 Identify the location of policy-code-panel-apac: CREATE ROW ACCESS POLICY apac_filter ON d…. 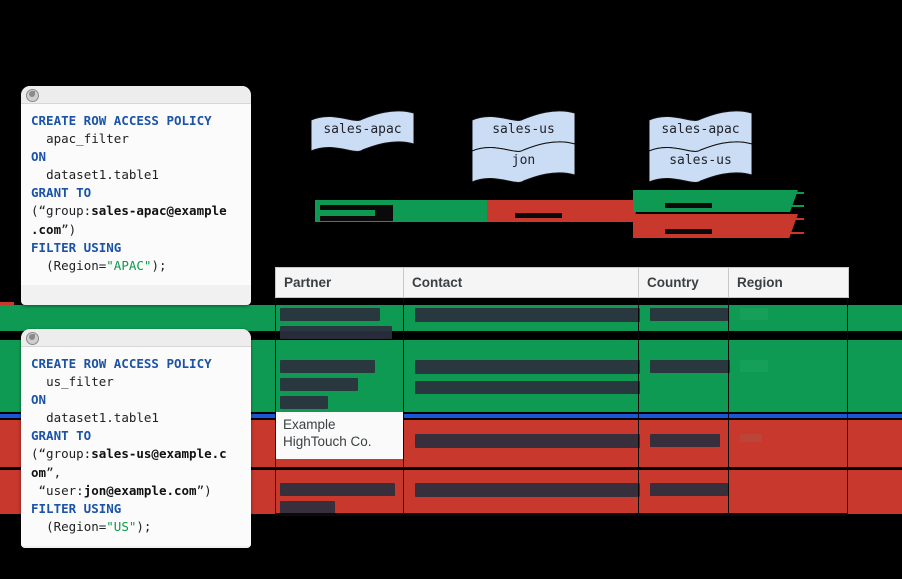
(136, 195).